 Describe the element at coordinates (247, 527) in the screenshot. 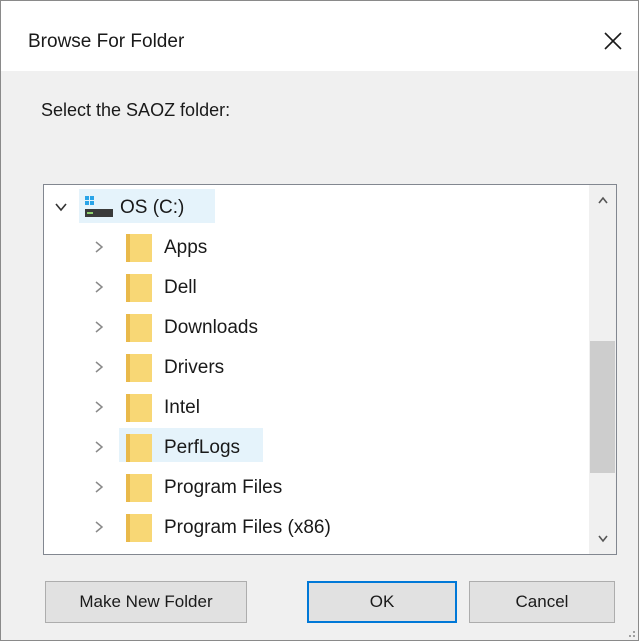

I see `tree-item-label: Program Files (x86)` at that location.